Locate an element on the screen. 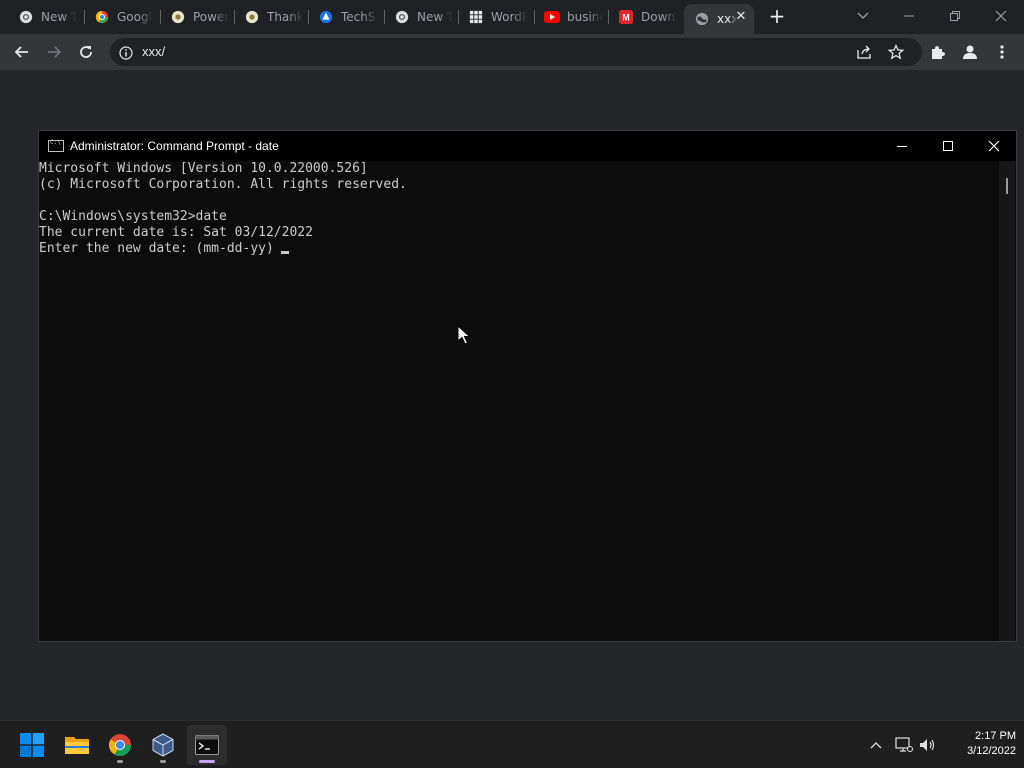 This screenshot has height=768, width=1024. terminal-icon is located at coordinates (207, 745).